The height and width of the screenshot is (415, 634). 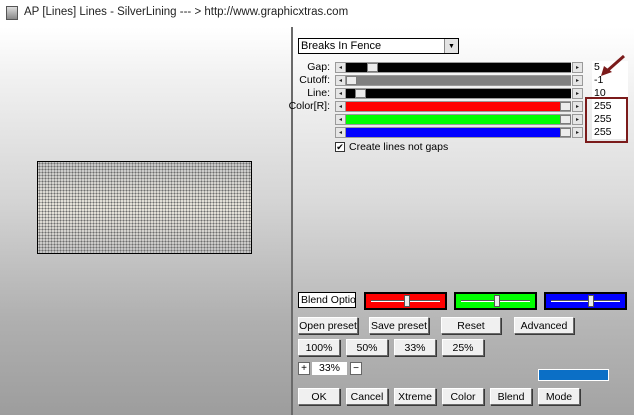 What do you see at coordinates (471, 325) in the screenshot?
I see `reset-button: Reset` at bounding box center [471, 325].